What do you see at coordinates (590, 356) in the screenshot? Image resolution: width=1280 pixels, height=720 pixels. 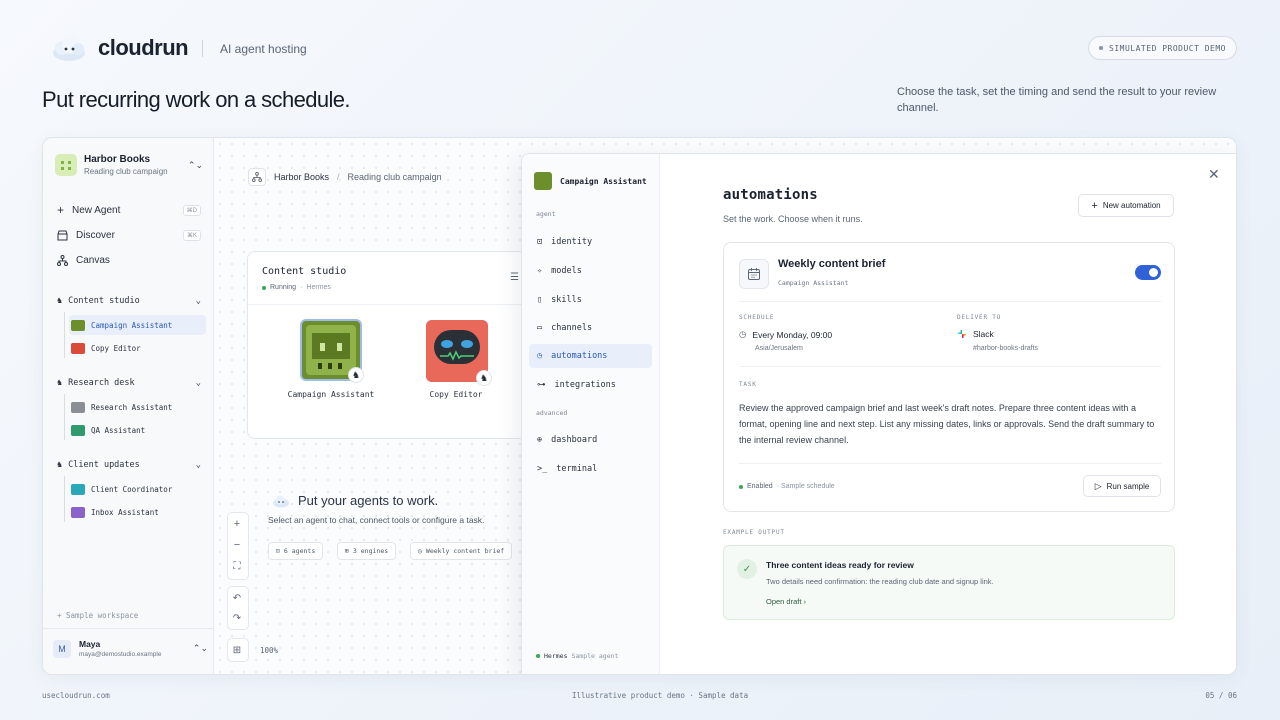 I see `nav-automations: ◷ automations` at bounding box center [590, 356].